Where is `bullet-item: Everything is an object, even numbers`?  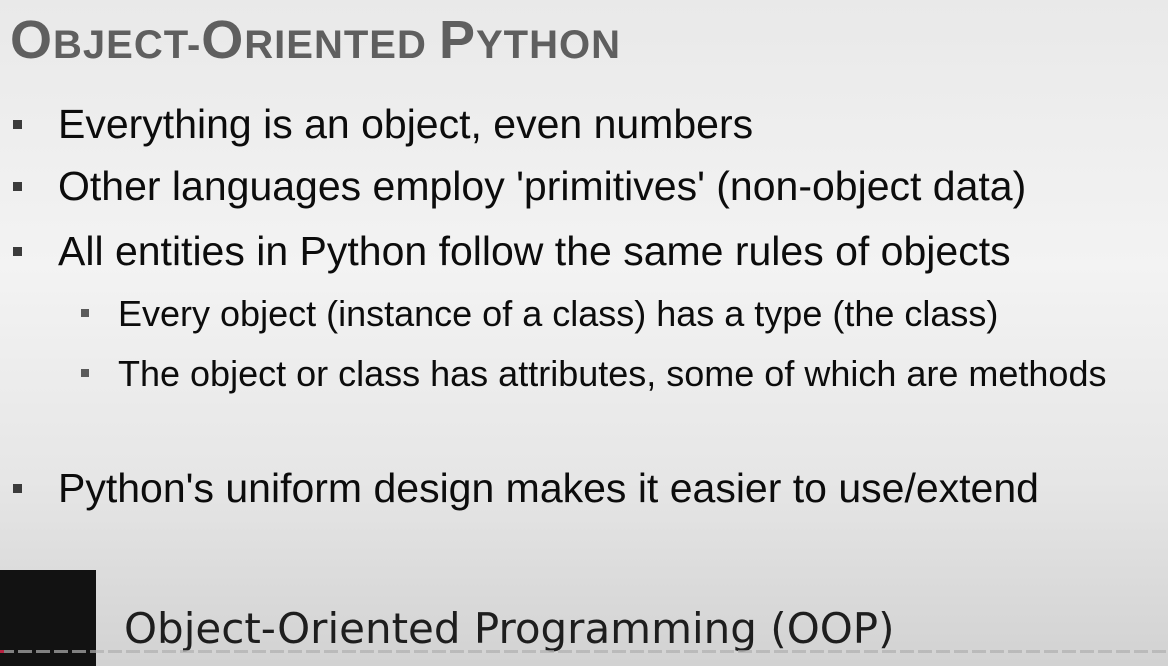
bullet-item: Everything is an object, even numbers is located at coordinates (383, 124).